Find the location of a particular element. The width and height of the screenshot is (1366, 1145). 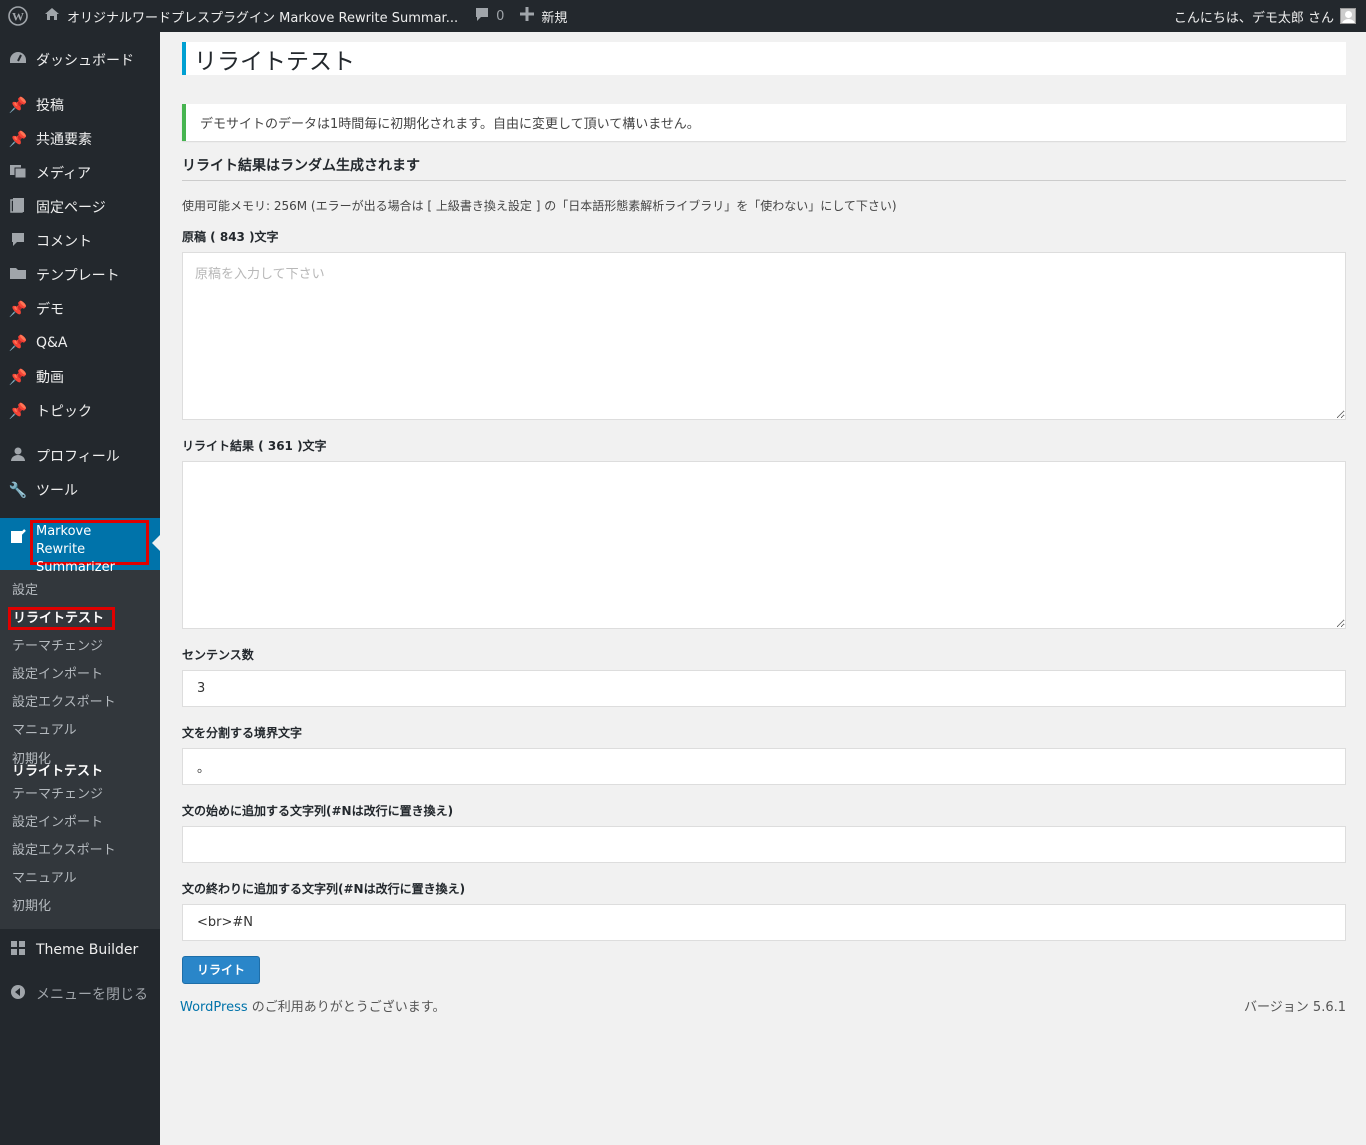

sidebar-item-theme-builder: Theme Builder is located at coordinates (80, 950).